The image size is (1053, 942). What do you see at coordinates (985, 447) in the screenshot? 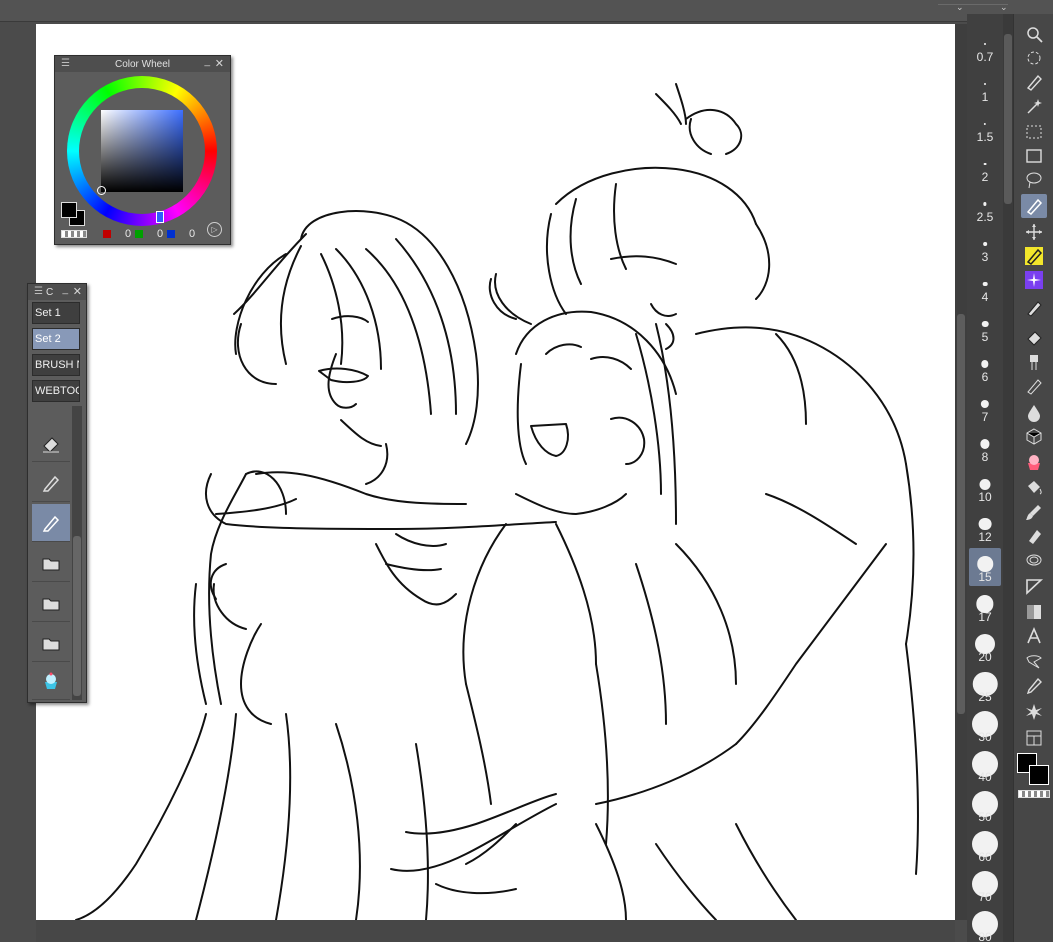
I see `brush-size-8: 8` at bounding box center [985, 447].